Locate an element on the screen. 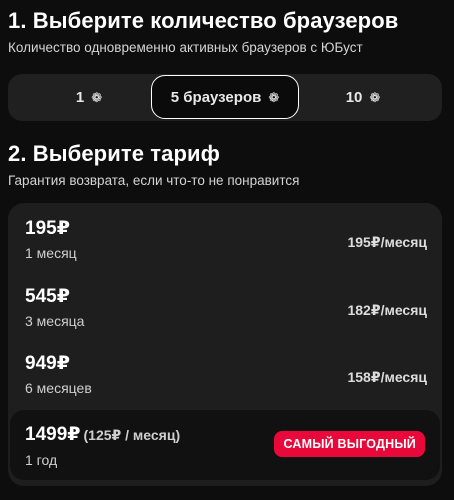  browser-count-option-10: 10 ❁ is located at coordinates (363, 97).